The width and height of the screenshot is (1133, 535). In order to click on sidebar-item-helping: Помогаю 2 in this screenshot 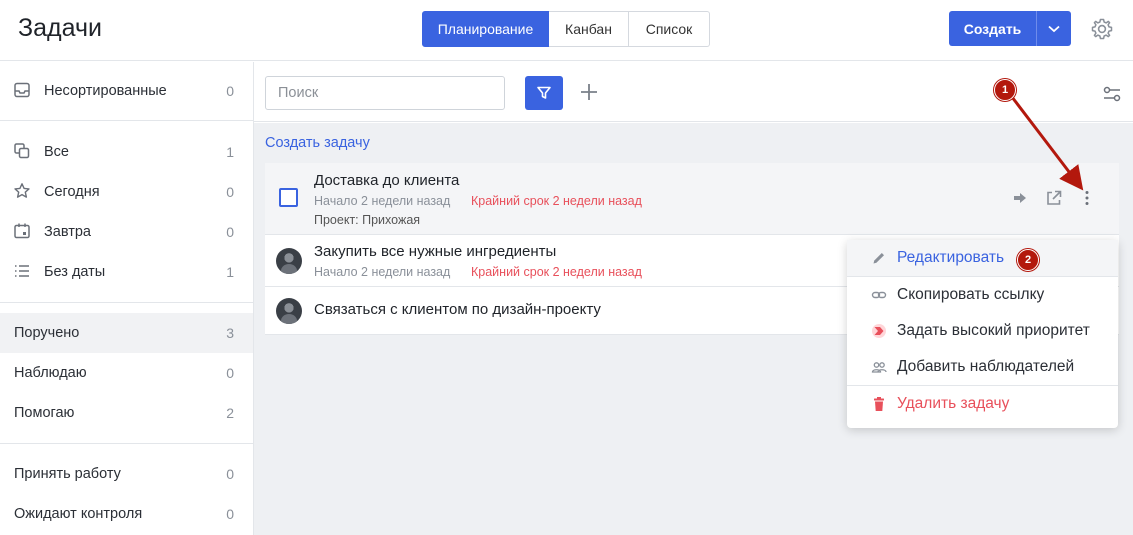, I will do `click(126, 413)`.